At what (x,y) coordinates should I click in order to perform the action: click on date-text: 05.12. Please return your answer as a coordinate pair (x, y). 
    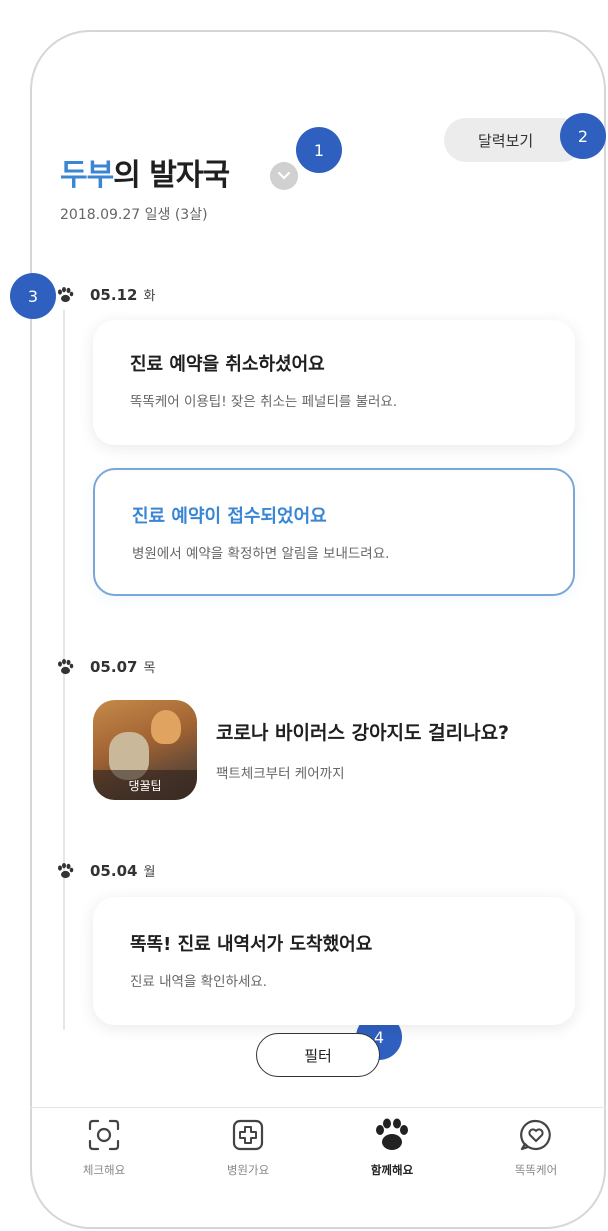
    Looking at the image, I should click on (114, 294).